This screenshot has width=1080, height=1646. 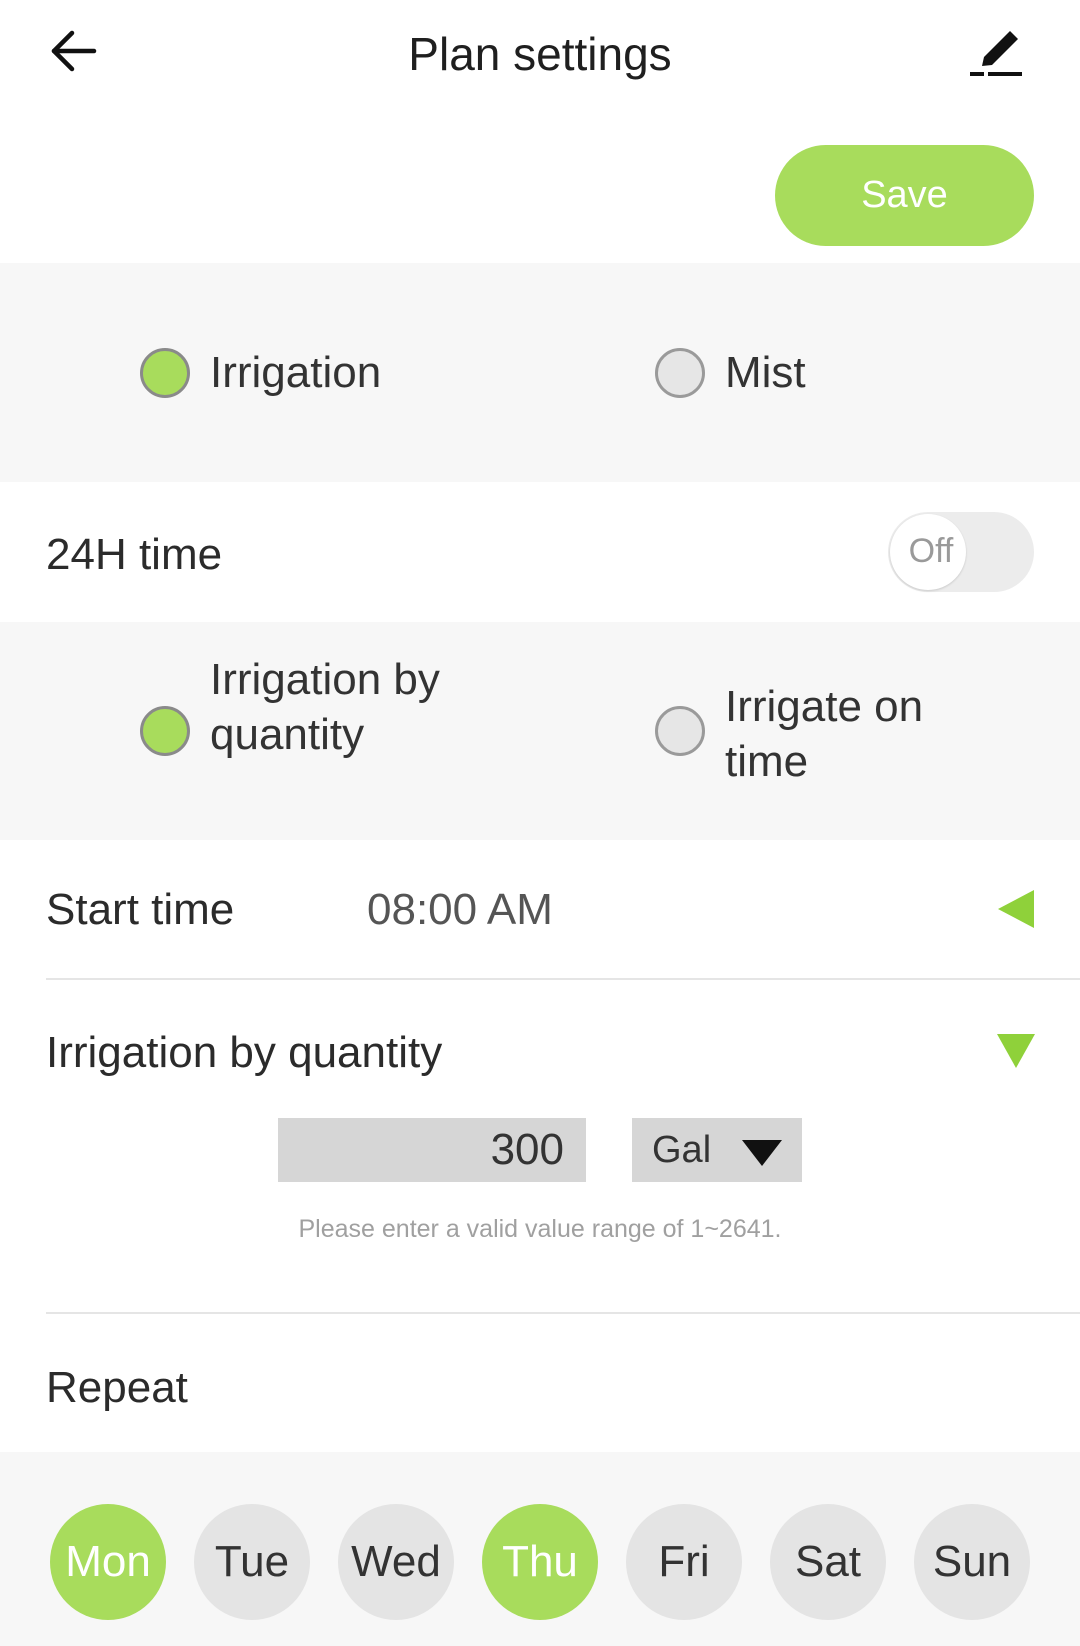 I want to click on start-time-row: Start time 08:00 AM, so click(x=540, y=909).